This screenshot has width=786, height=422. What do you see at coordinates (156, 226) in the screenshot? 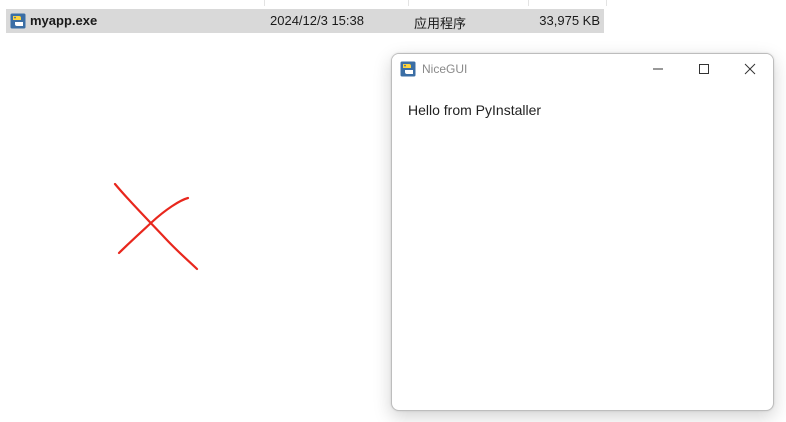
I see `red-x-mark` at bounding box center [156, 226].